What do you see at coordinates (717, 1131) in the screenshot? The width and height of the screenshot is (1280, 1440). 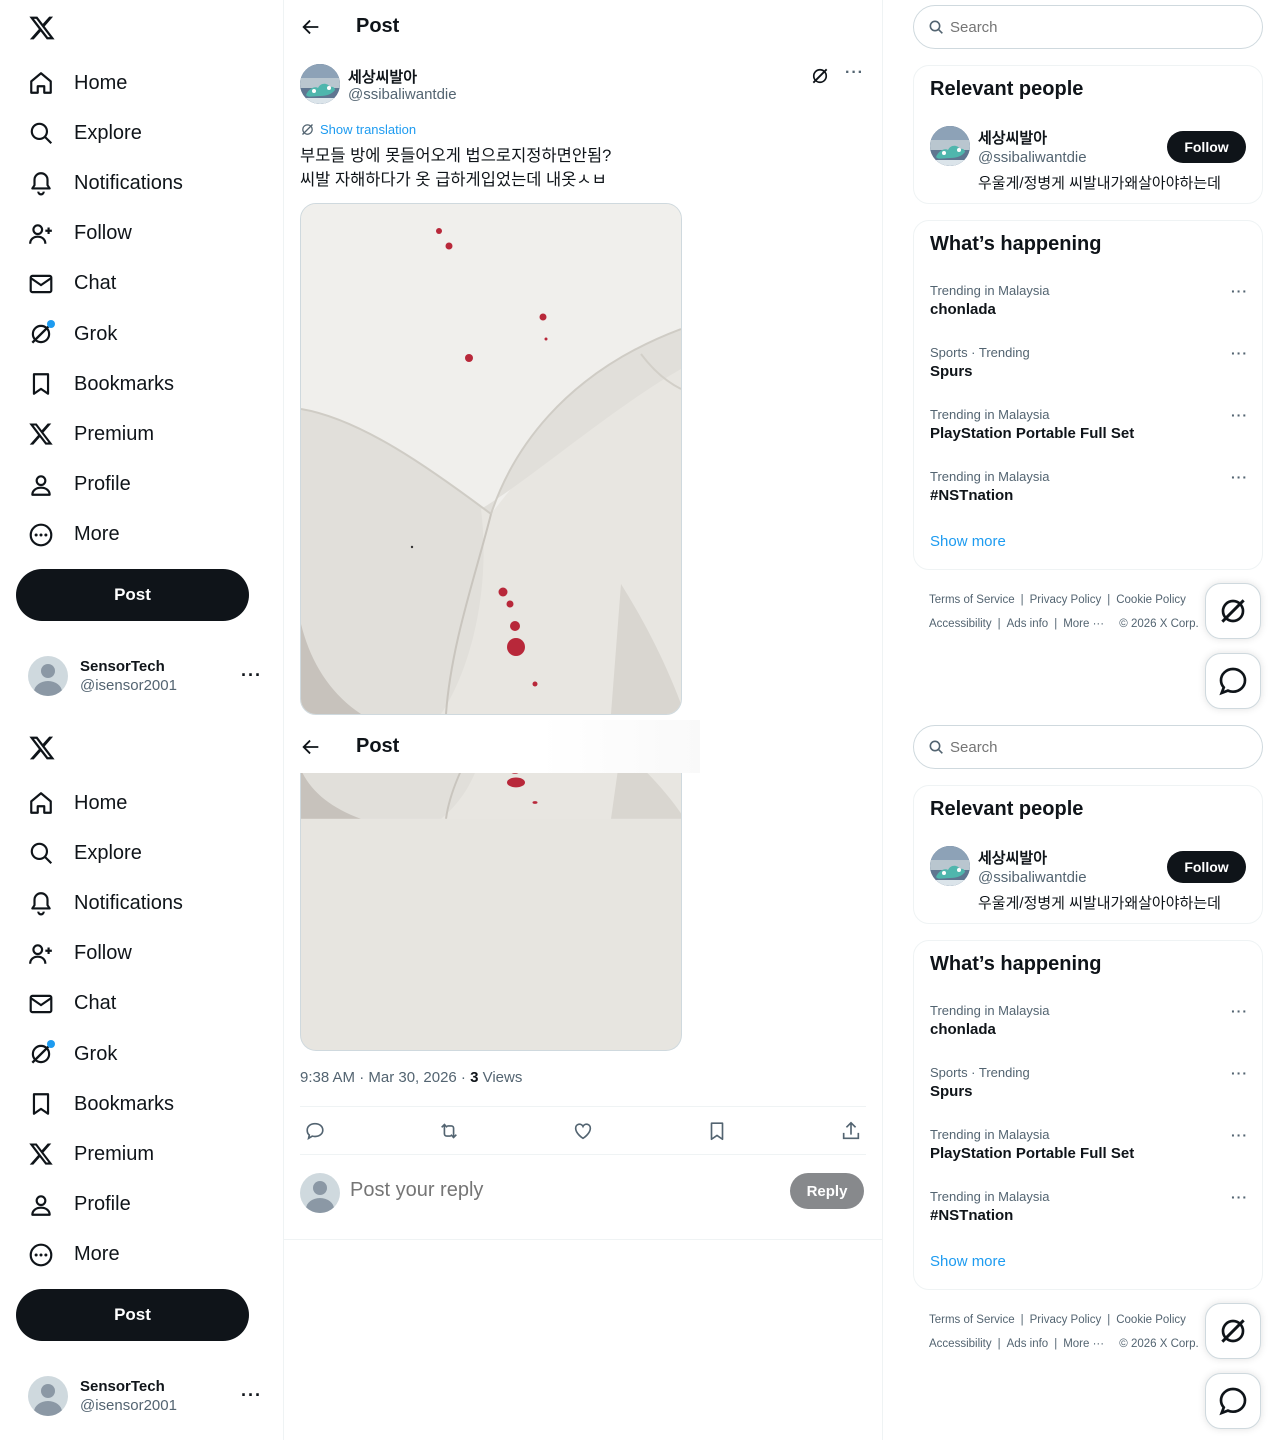 I see `bookmark-icon` at bounding box center [717, 1131].